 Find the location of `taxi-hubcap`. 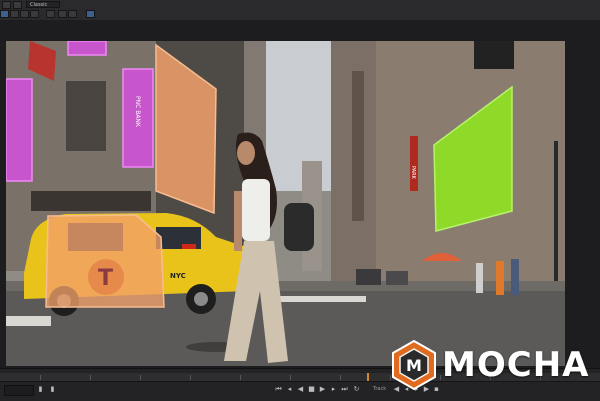

taxi-hubcap is located at coordinates (201, 299).